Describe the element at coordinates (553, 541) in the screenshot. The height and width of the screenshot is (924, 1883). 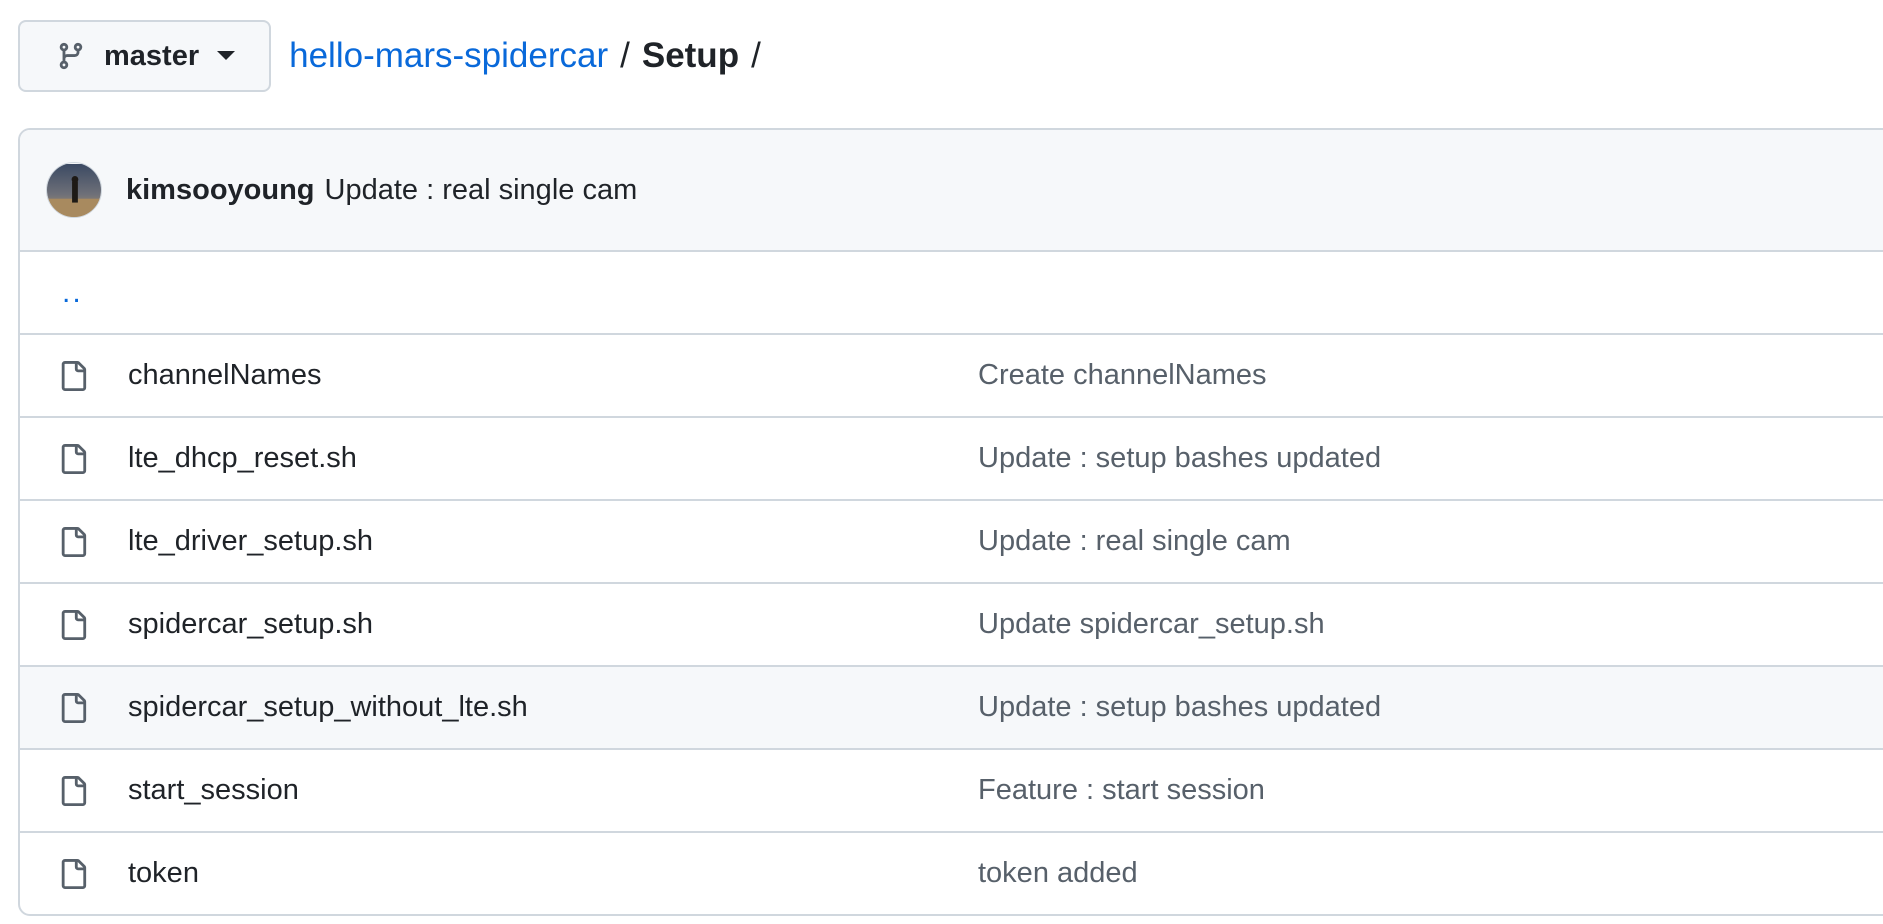
I see `file-name-link: lte_driver_setup.sh` at that location.